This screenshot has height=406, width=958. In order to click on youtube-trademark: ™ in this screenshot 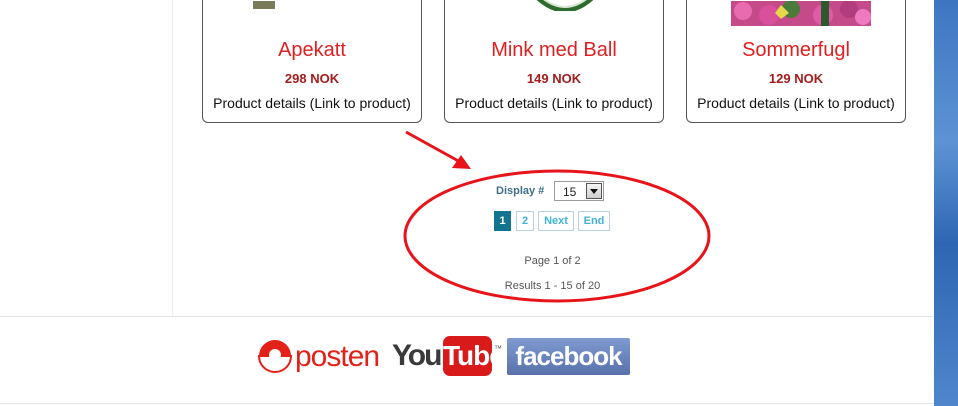, I will do `click(498, 348)`.